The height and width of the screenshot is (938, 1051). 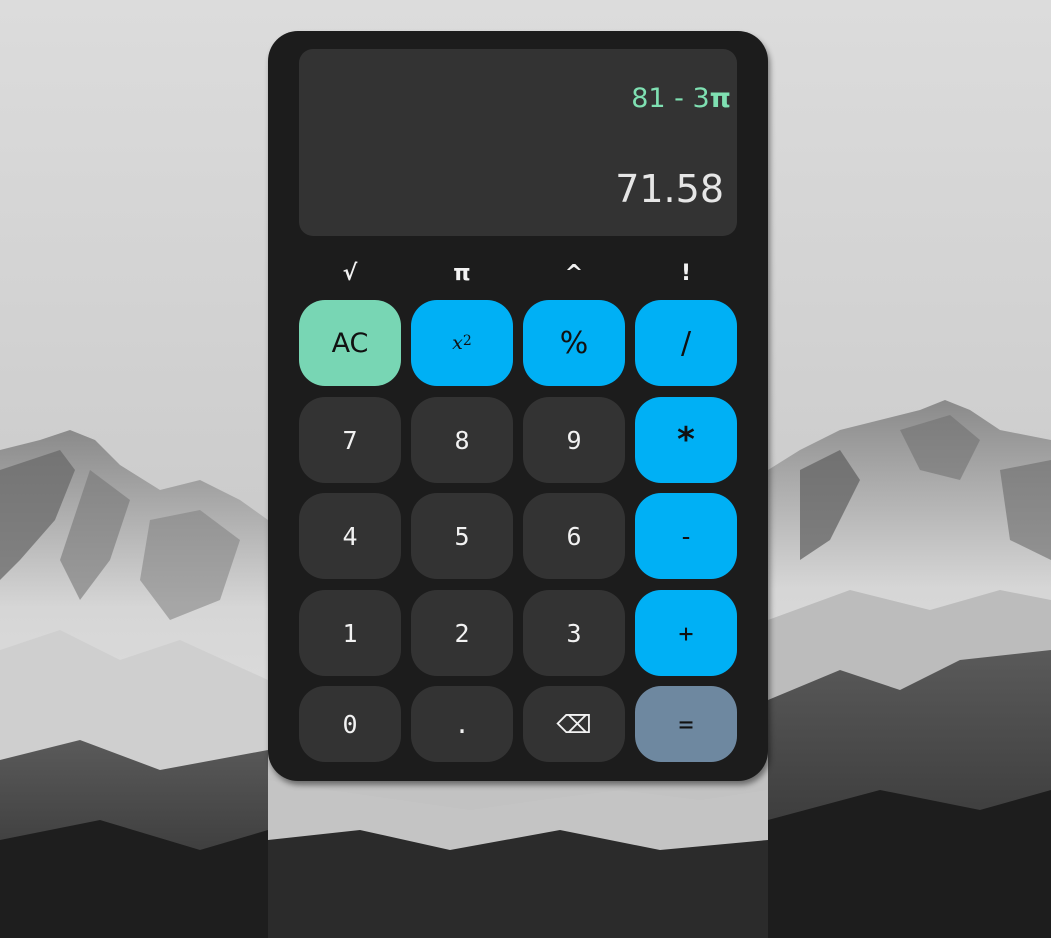 What do you see at coordinates (686, 273) in the screenshot?
I see `factorial-button: !` at bounding box center [686, 273].